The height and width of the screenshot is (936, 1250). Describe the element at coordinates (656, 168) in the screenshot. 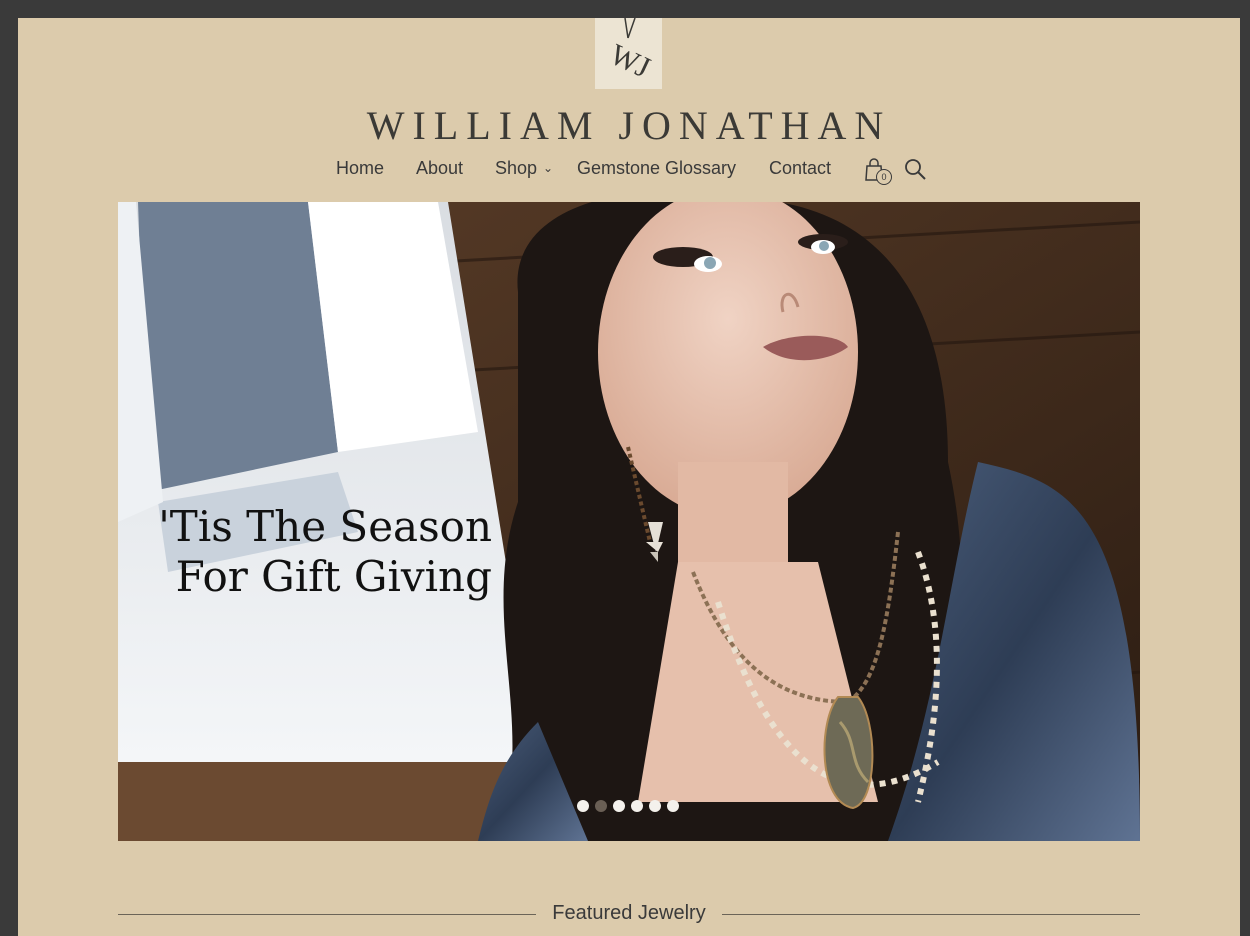

I see `nav-gemstone-glossary: Gemstone Glossary` at that location.